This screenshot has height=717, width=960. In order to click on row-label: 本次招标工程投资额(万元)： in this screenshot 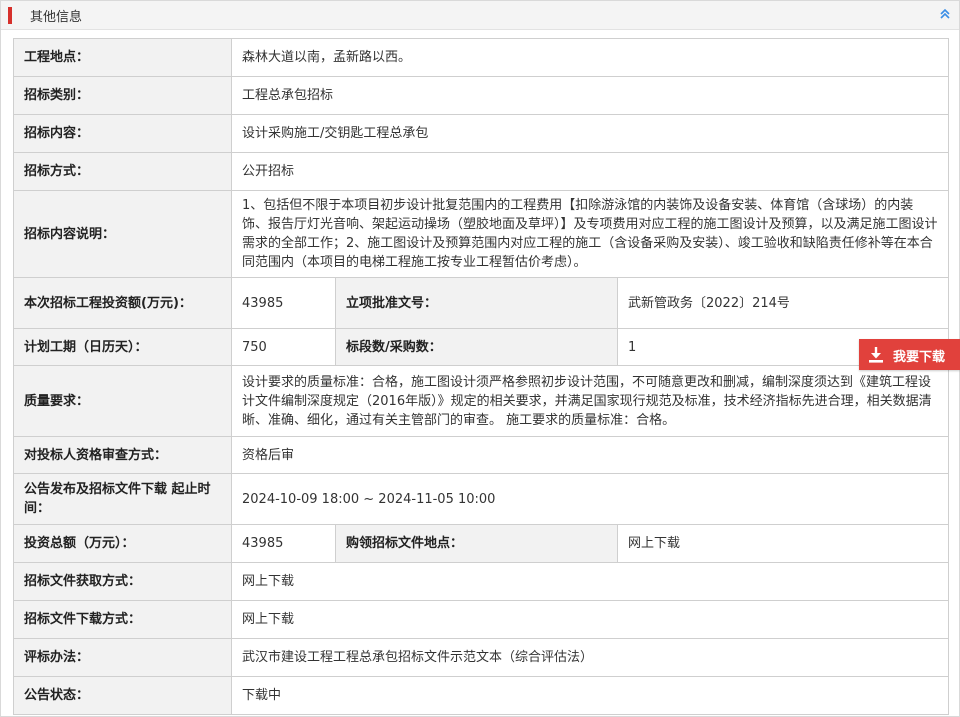, I will do `click(122, 303)`.